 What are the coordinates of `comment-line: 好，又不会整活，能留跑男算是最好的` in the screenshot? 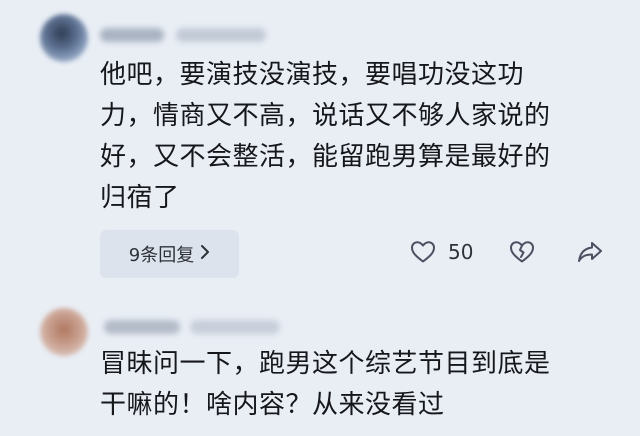 It's located at (325, 157).